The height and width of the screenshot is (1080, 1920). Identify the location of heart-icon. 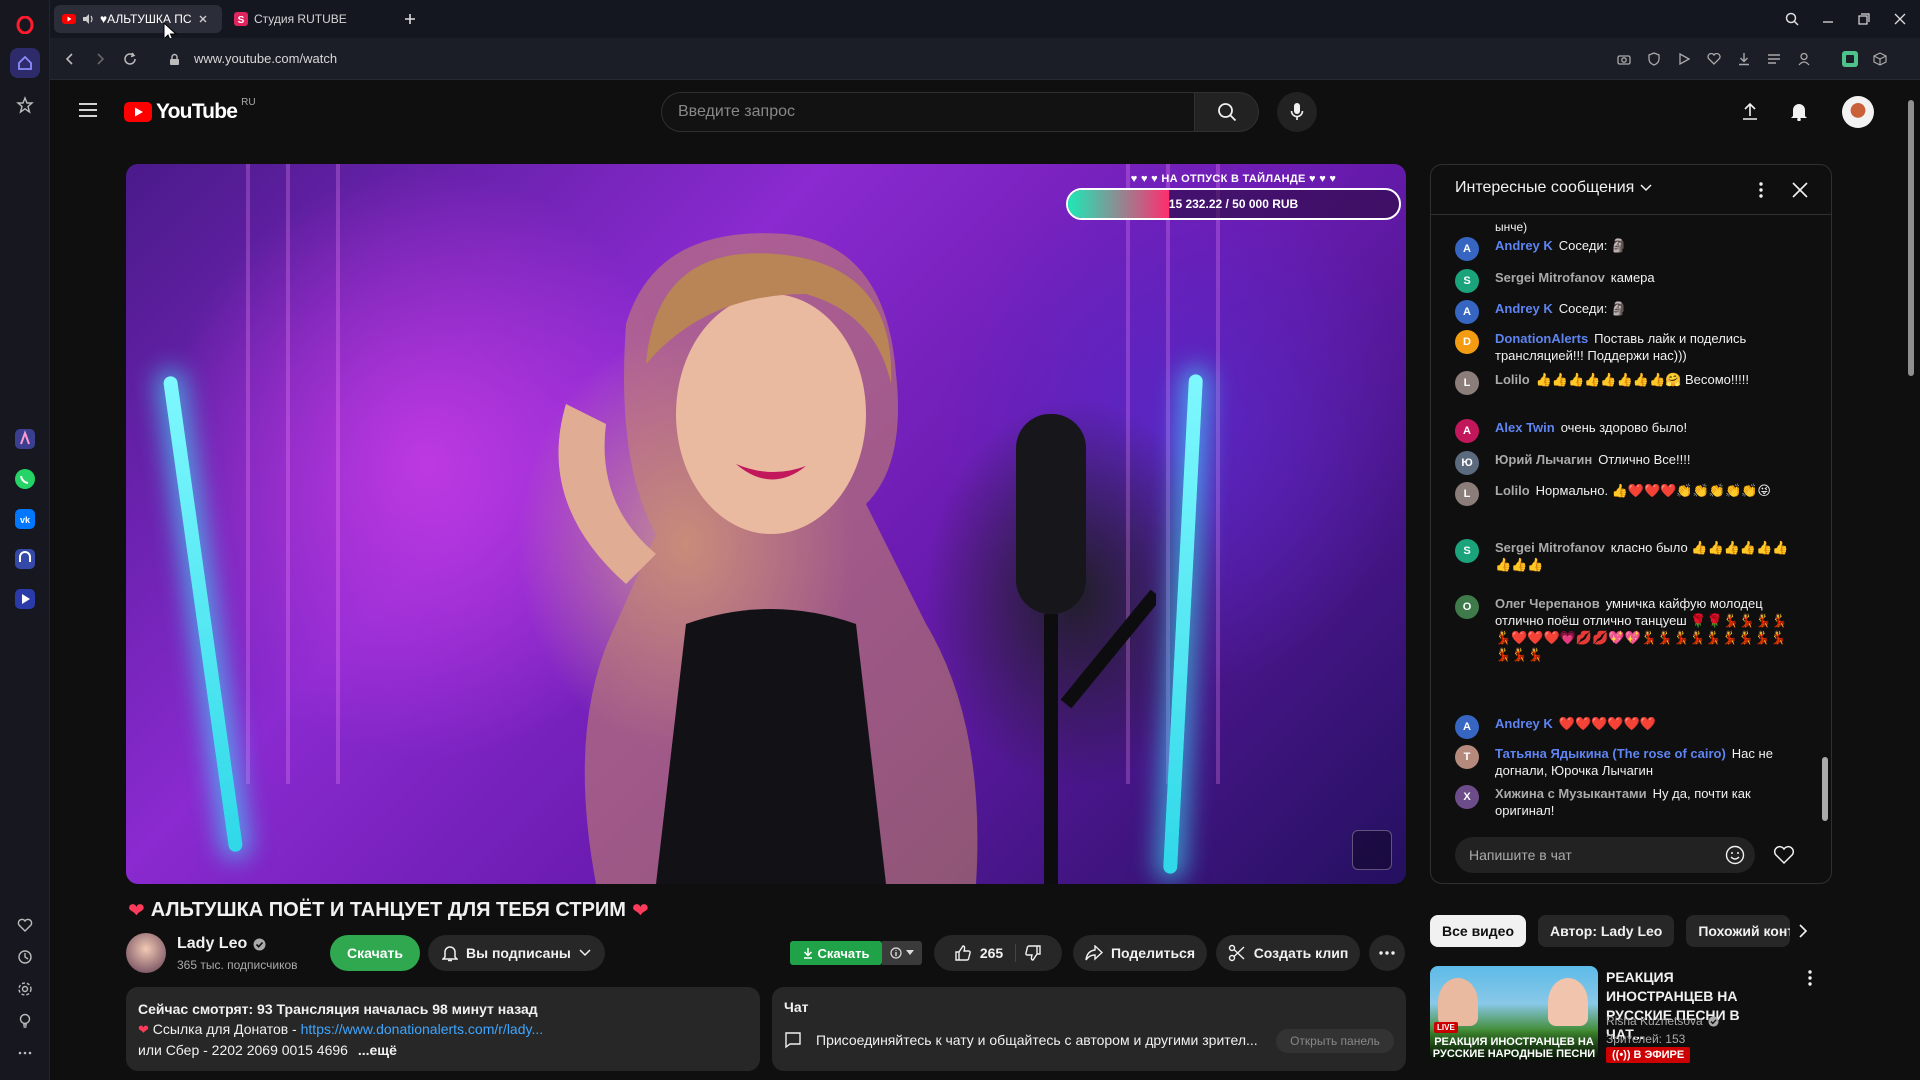
(1714, 59).